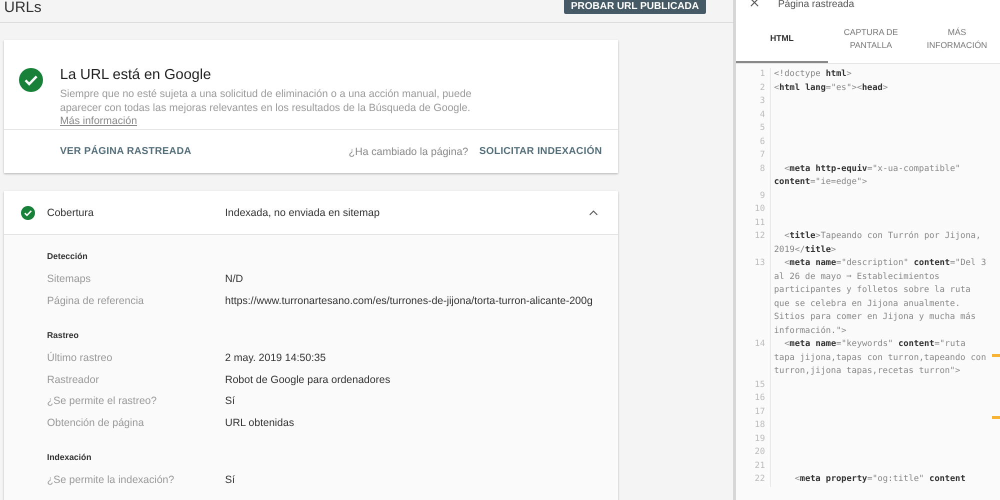 This screenshot has width=1000, height=500. I want to click on code-line: <title>Tapeando con Turrón por Jijona, 2019</title>, so click(877, 243).